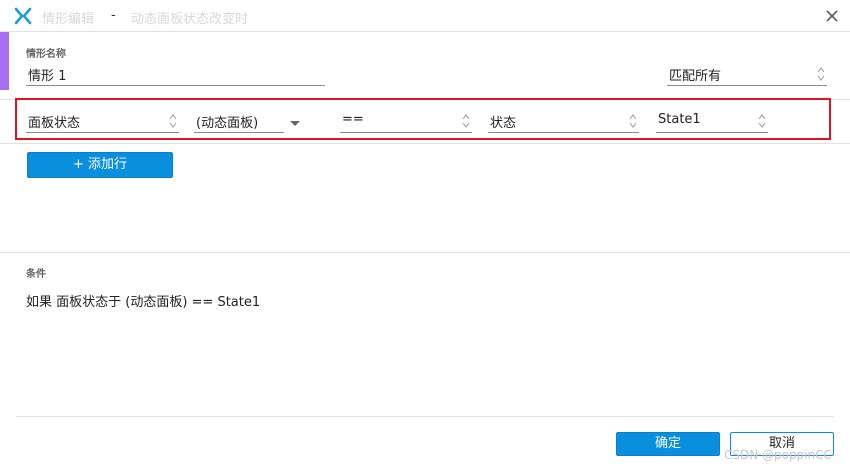  I want to click on title-bar: 情形编辑 - 动态面板状态改变时, so click(425, 16).